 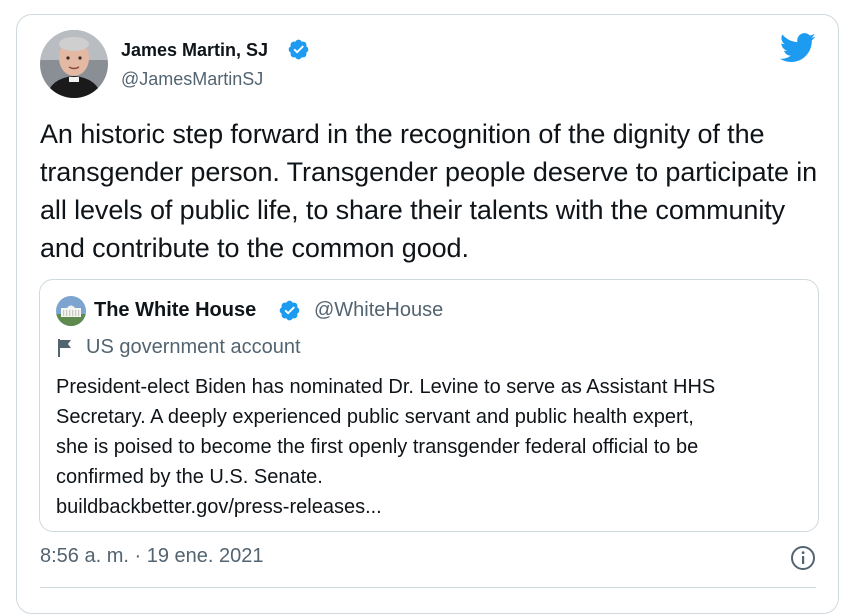 I want to click on flag-icon, so click(x=65, y=348).